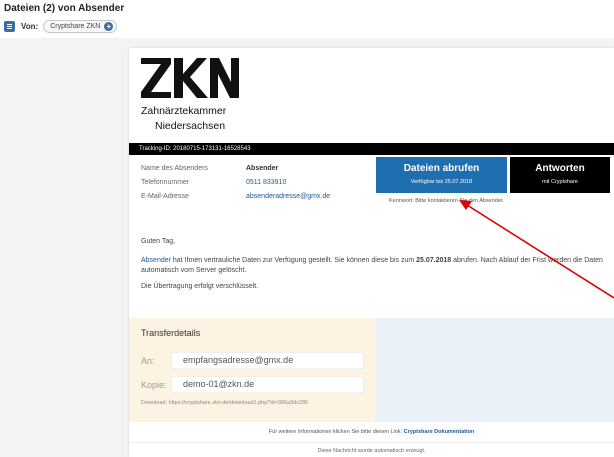  What do you see at coordinates (9, 26) in the screenshot?
I see `message-icon` at bounding box center [9, 26].